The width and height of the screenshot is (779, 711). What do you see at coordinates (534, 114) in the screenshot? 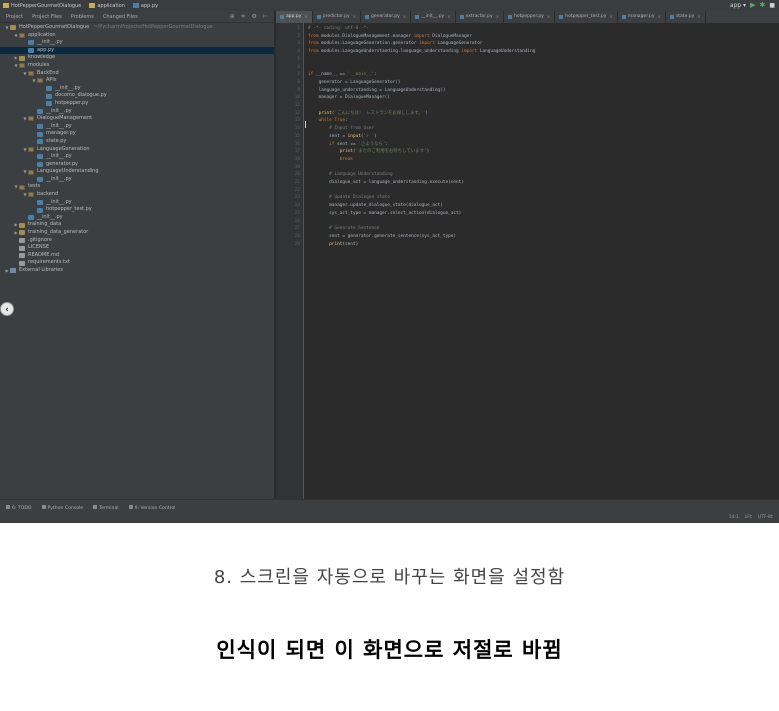
I see `code-line: 12 print('こんにちは！ レストランをお探しします。')` at bounding box center [534, 114].